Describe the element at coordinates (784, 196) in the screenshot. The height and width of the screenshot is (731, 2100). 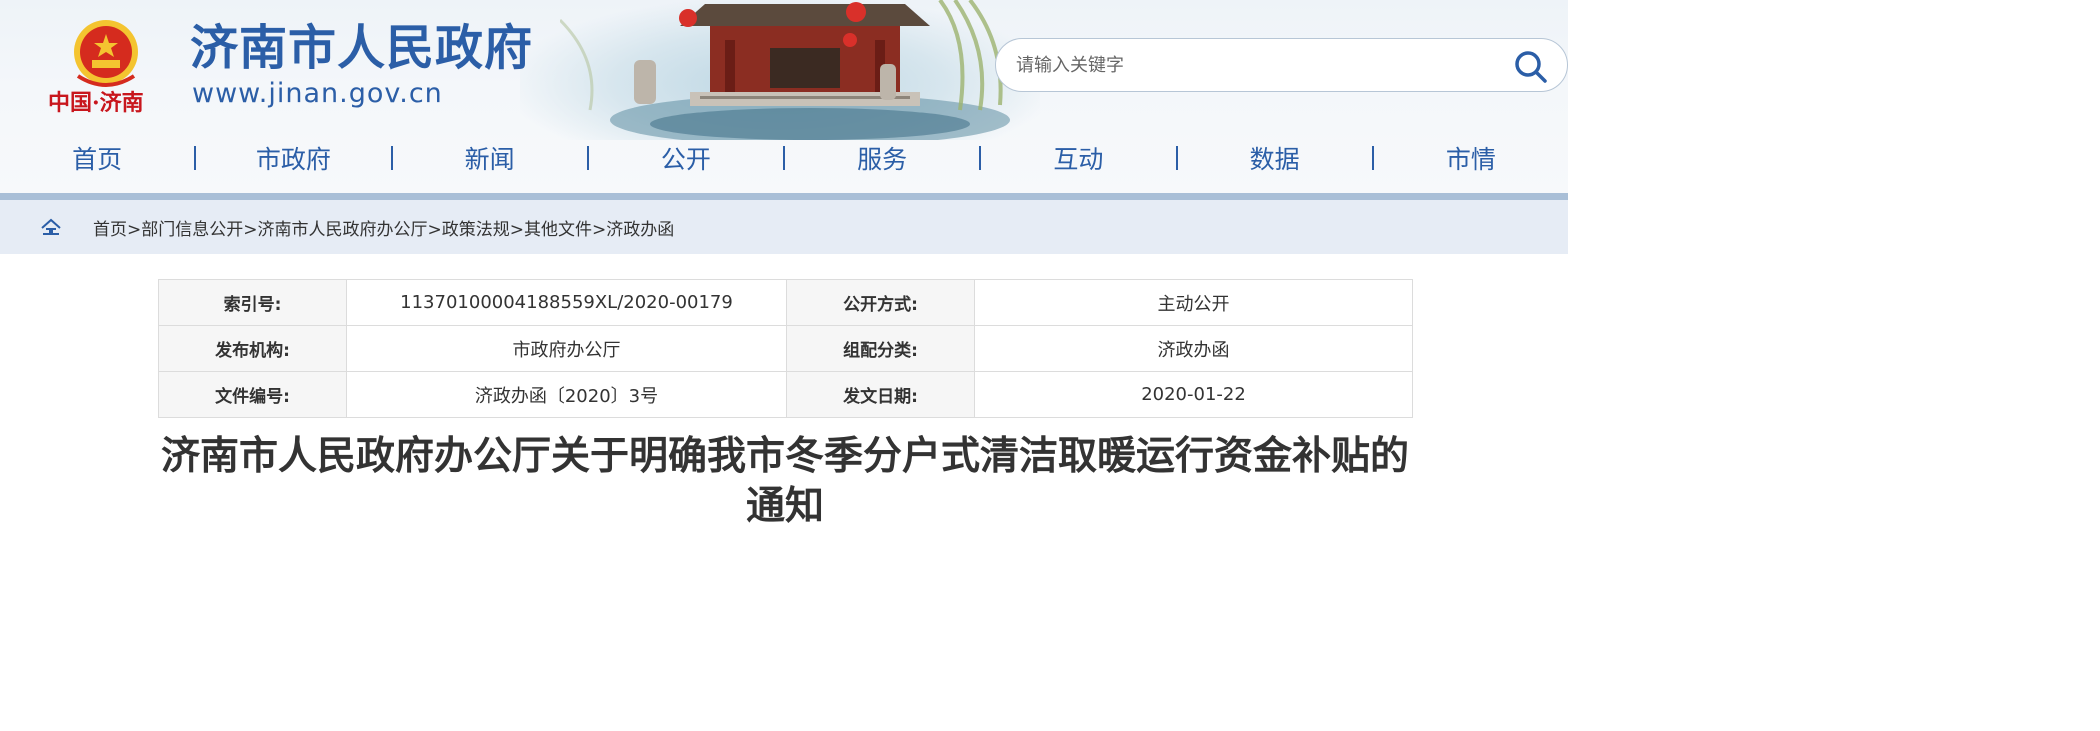
I see `header-divider-bar` at that location.